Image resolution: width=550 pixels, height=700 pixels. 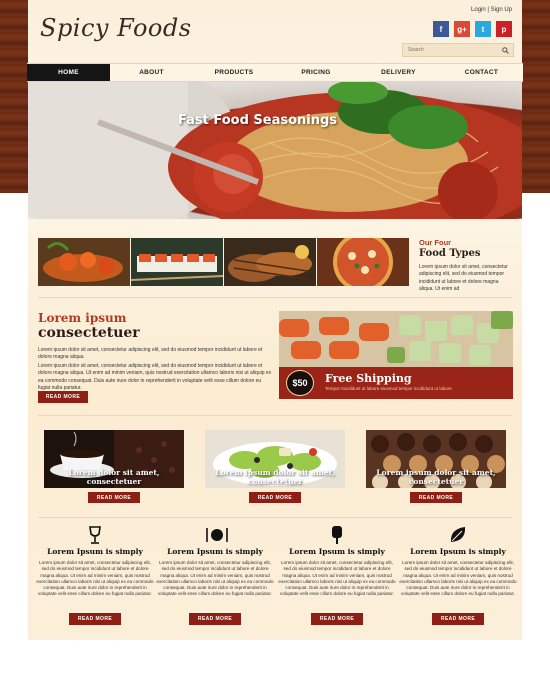 What do you see at coordinates (396, 339) in the screenshot?
I see `vegetables-image` at bounding box center [396, 339].